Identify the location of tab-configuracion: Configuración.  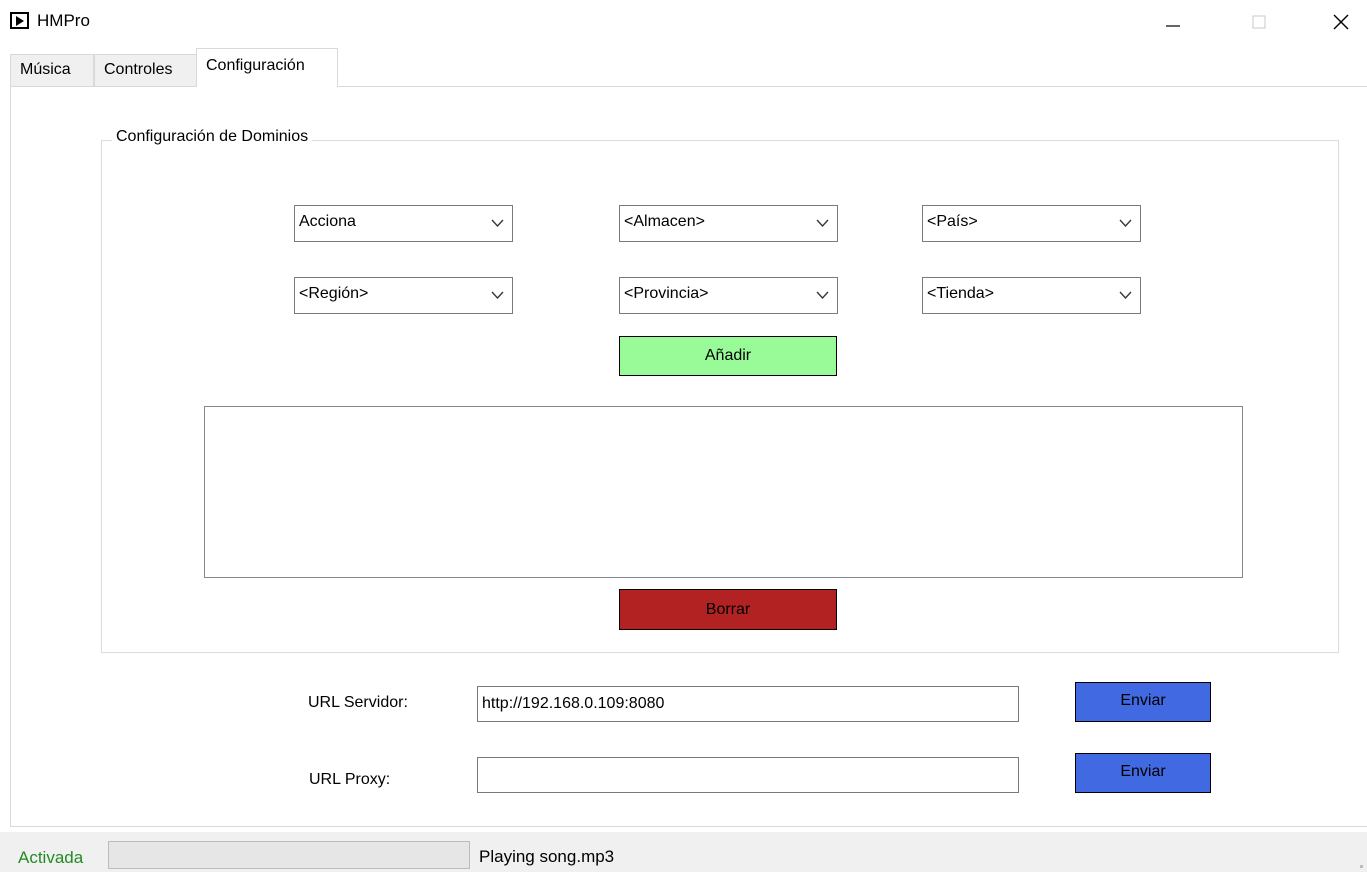
(267, 67).